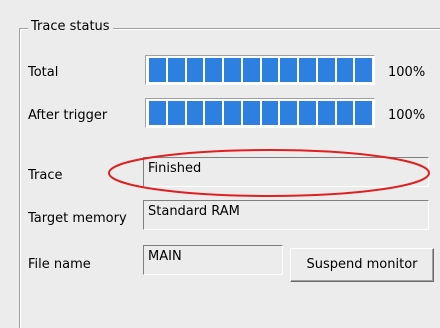  What do you see at coordinates (43, 72) in the screenshot?
I see `total-label: Total` at bounding box center [43, 72].